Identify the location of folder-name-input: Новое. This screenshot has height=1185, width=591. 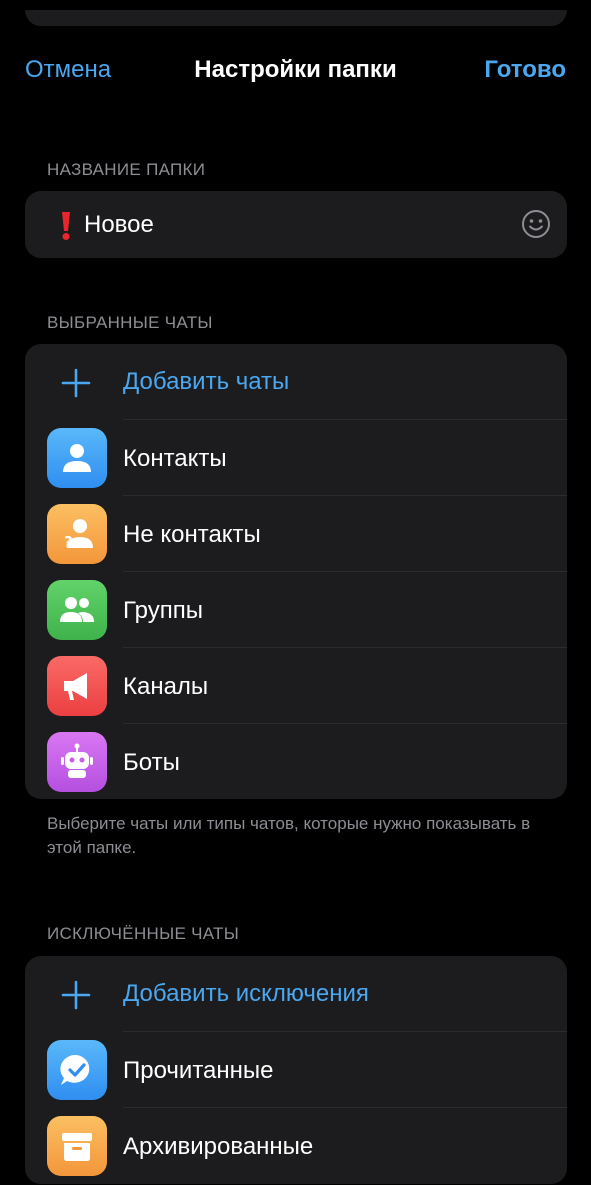
(119, 225).